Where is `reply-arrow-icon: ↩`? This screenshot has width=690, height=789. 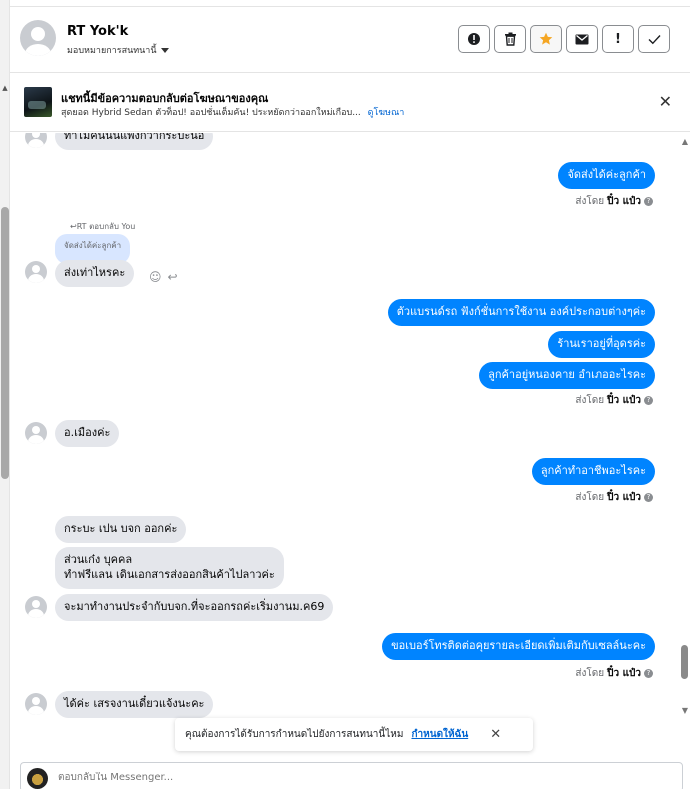
reply-arrow-icon: ↩ is located at coordinates (73, 226).